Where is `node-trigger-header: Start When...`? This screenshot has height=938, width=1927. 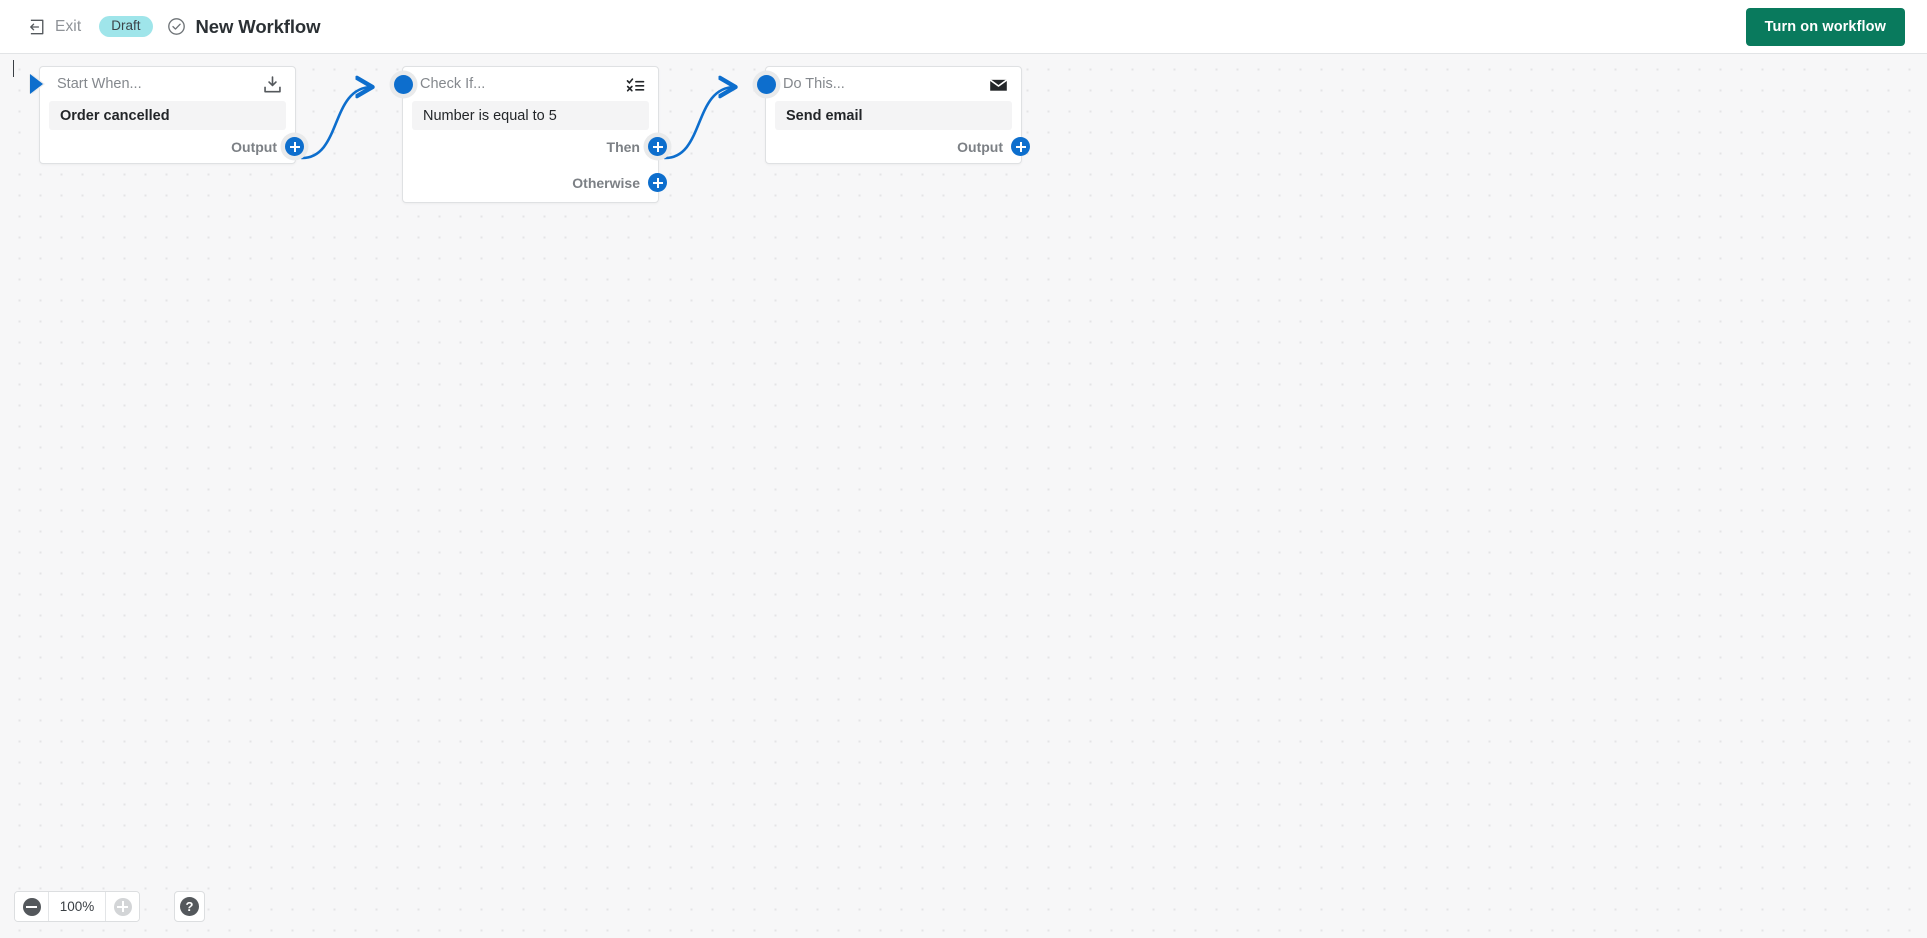 node-trigger-header: Start When... is located at coordinates (167, 84).